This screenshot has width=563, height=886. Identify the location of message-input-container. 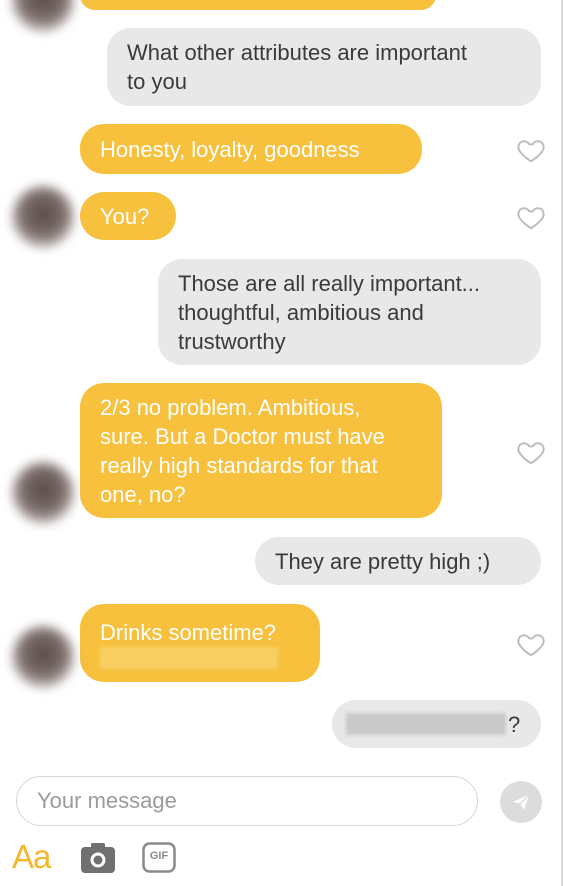
(247, 801).